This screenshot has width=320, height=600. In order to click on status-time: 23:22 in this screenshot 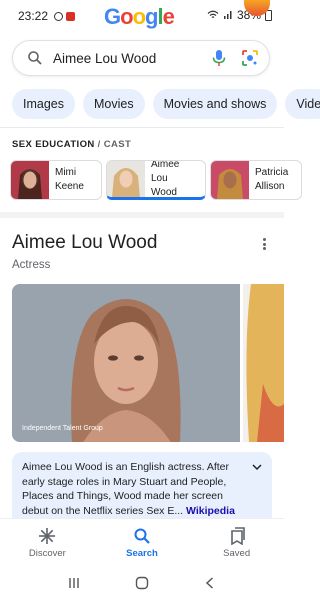, I will do `click(33, 16)`.